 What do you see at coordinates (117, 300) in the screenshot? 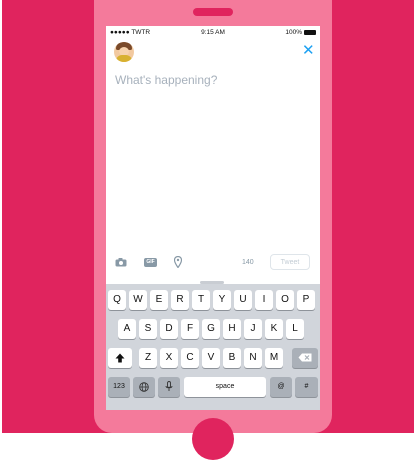
I see `key-q: Q` at bounding box center [117, 300].